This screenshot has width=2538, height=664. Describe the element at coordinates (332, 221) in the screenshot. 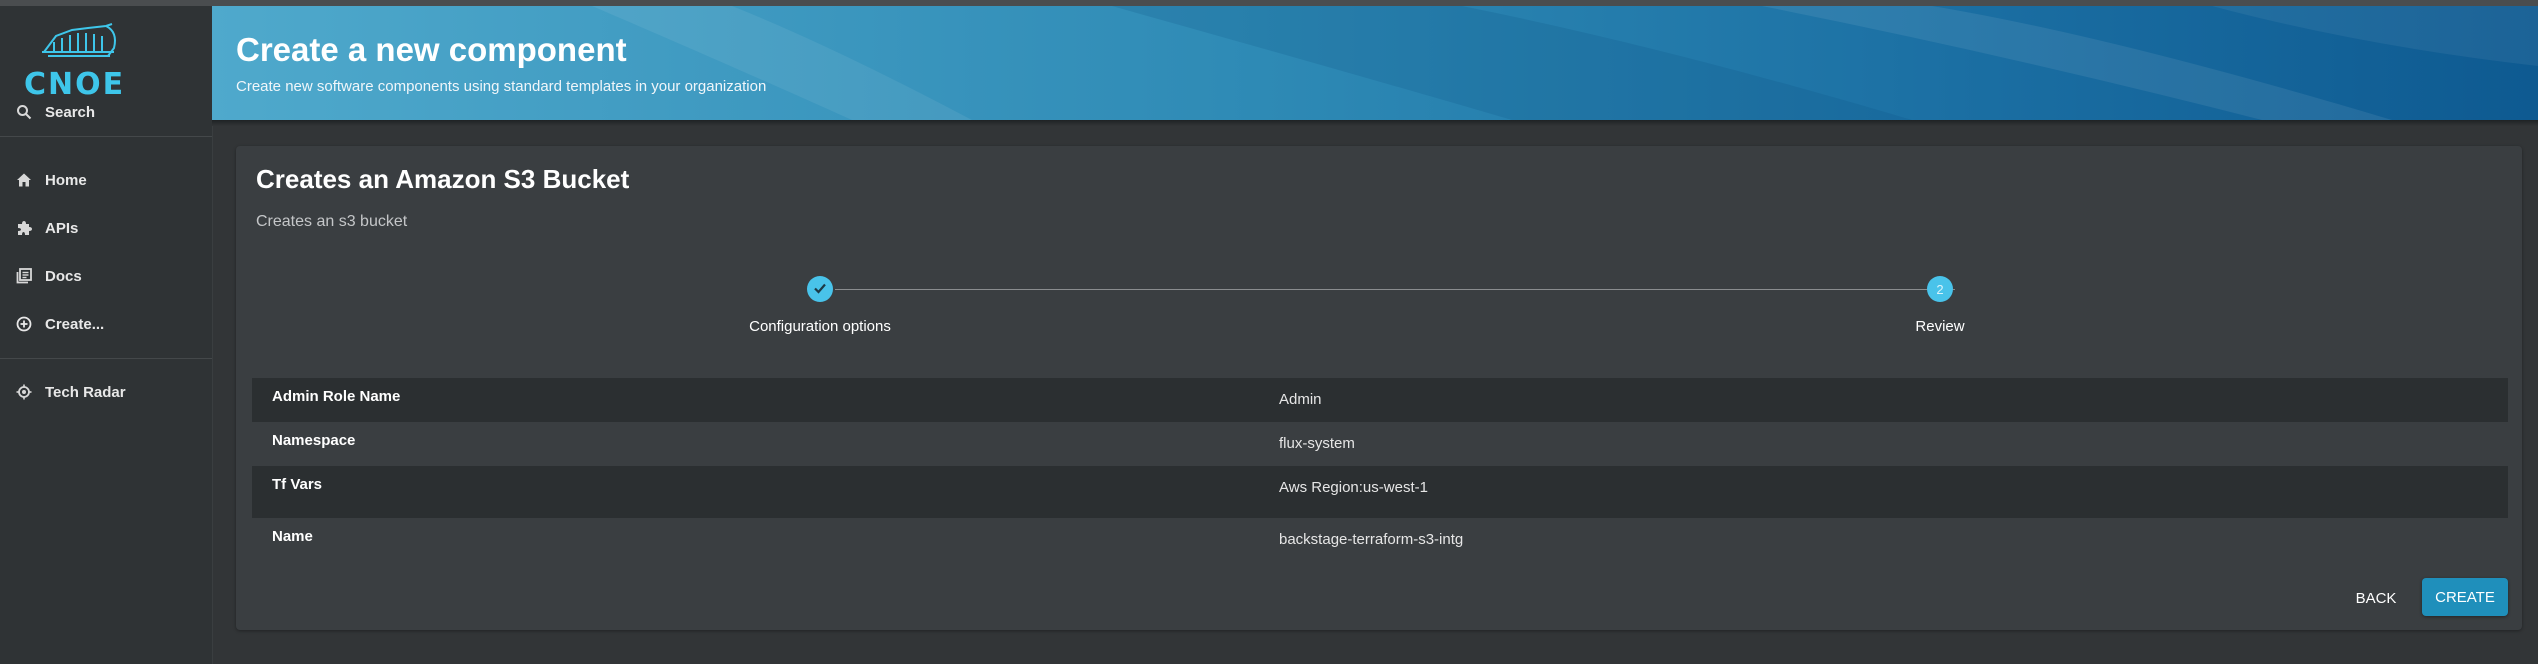

I see `template-description: Creates an s3 bucket` at that location.